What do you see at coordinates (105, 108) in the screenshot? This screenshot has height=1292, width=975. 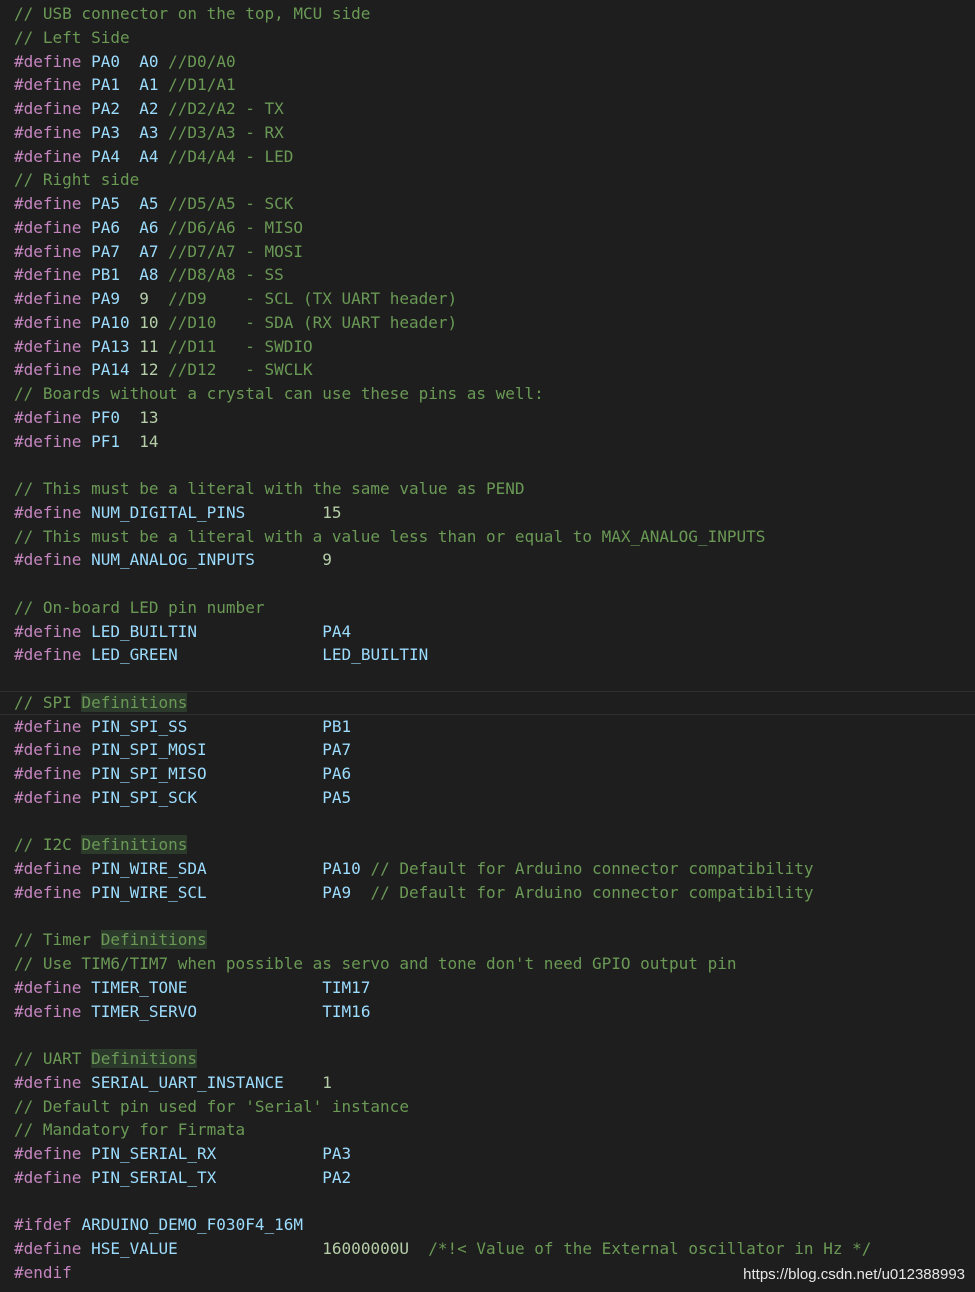 I see `code-token-ident: PA2` at bounding box center [105, 108].